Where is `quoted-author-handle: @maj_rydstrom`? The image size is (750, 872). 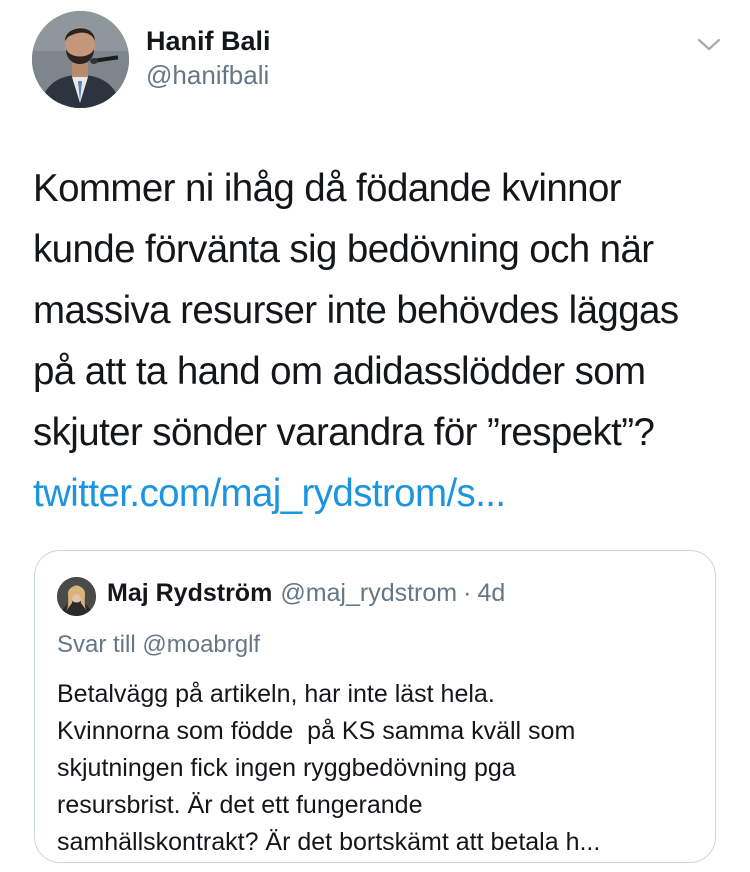
quoted-author-handle: @maj_rydstrom is located at coordinates (368, 593).